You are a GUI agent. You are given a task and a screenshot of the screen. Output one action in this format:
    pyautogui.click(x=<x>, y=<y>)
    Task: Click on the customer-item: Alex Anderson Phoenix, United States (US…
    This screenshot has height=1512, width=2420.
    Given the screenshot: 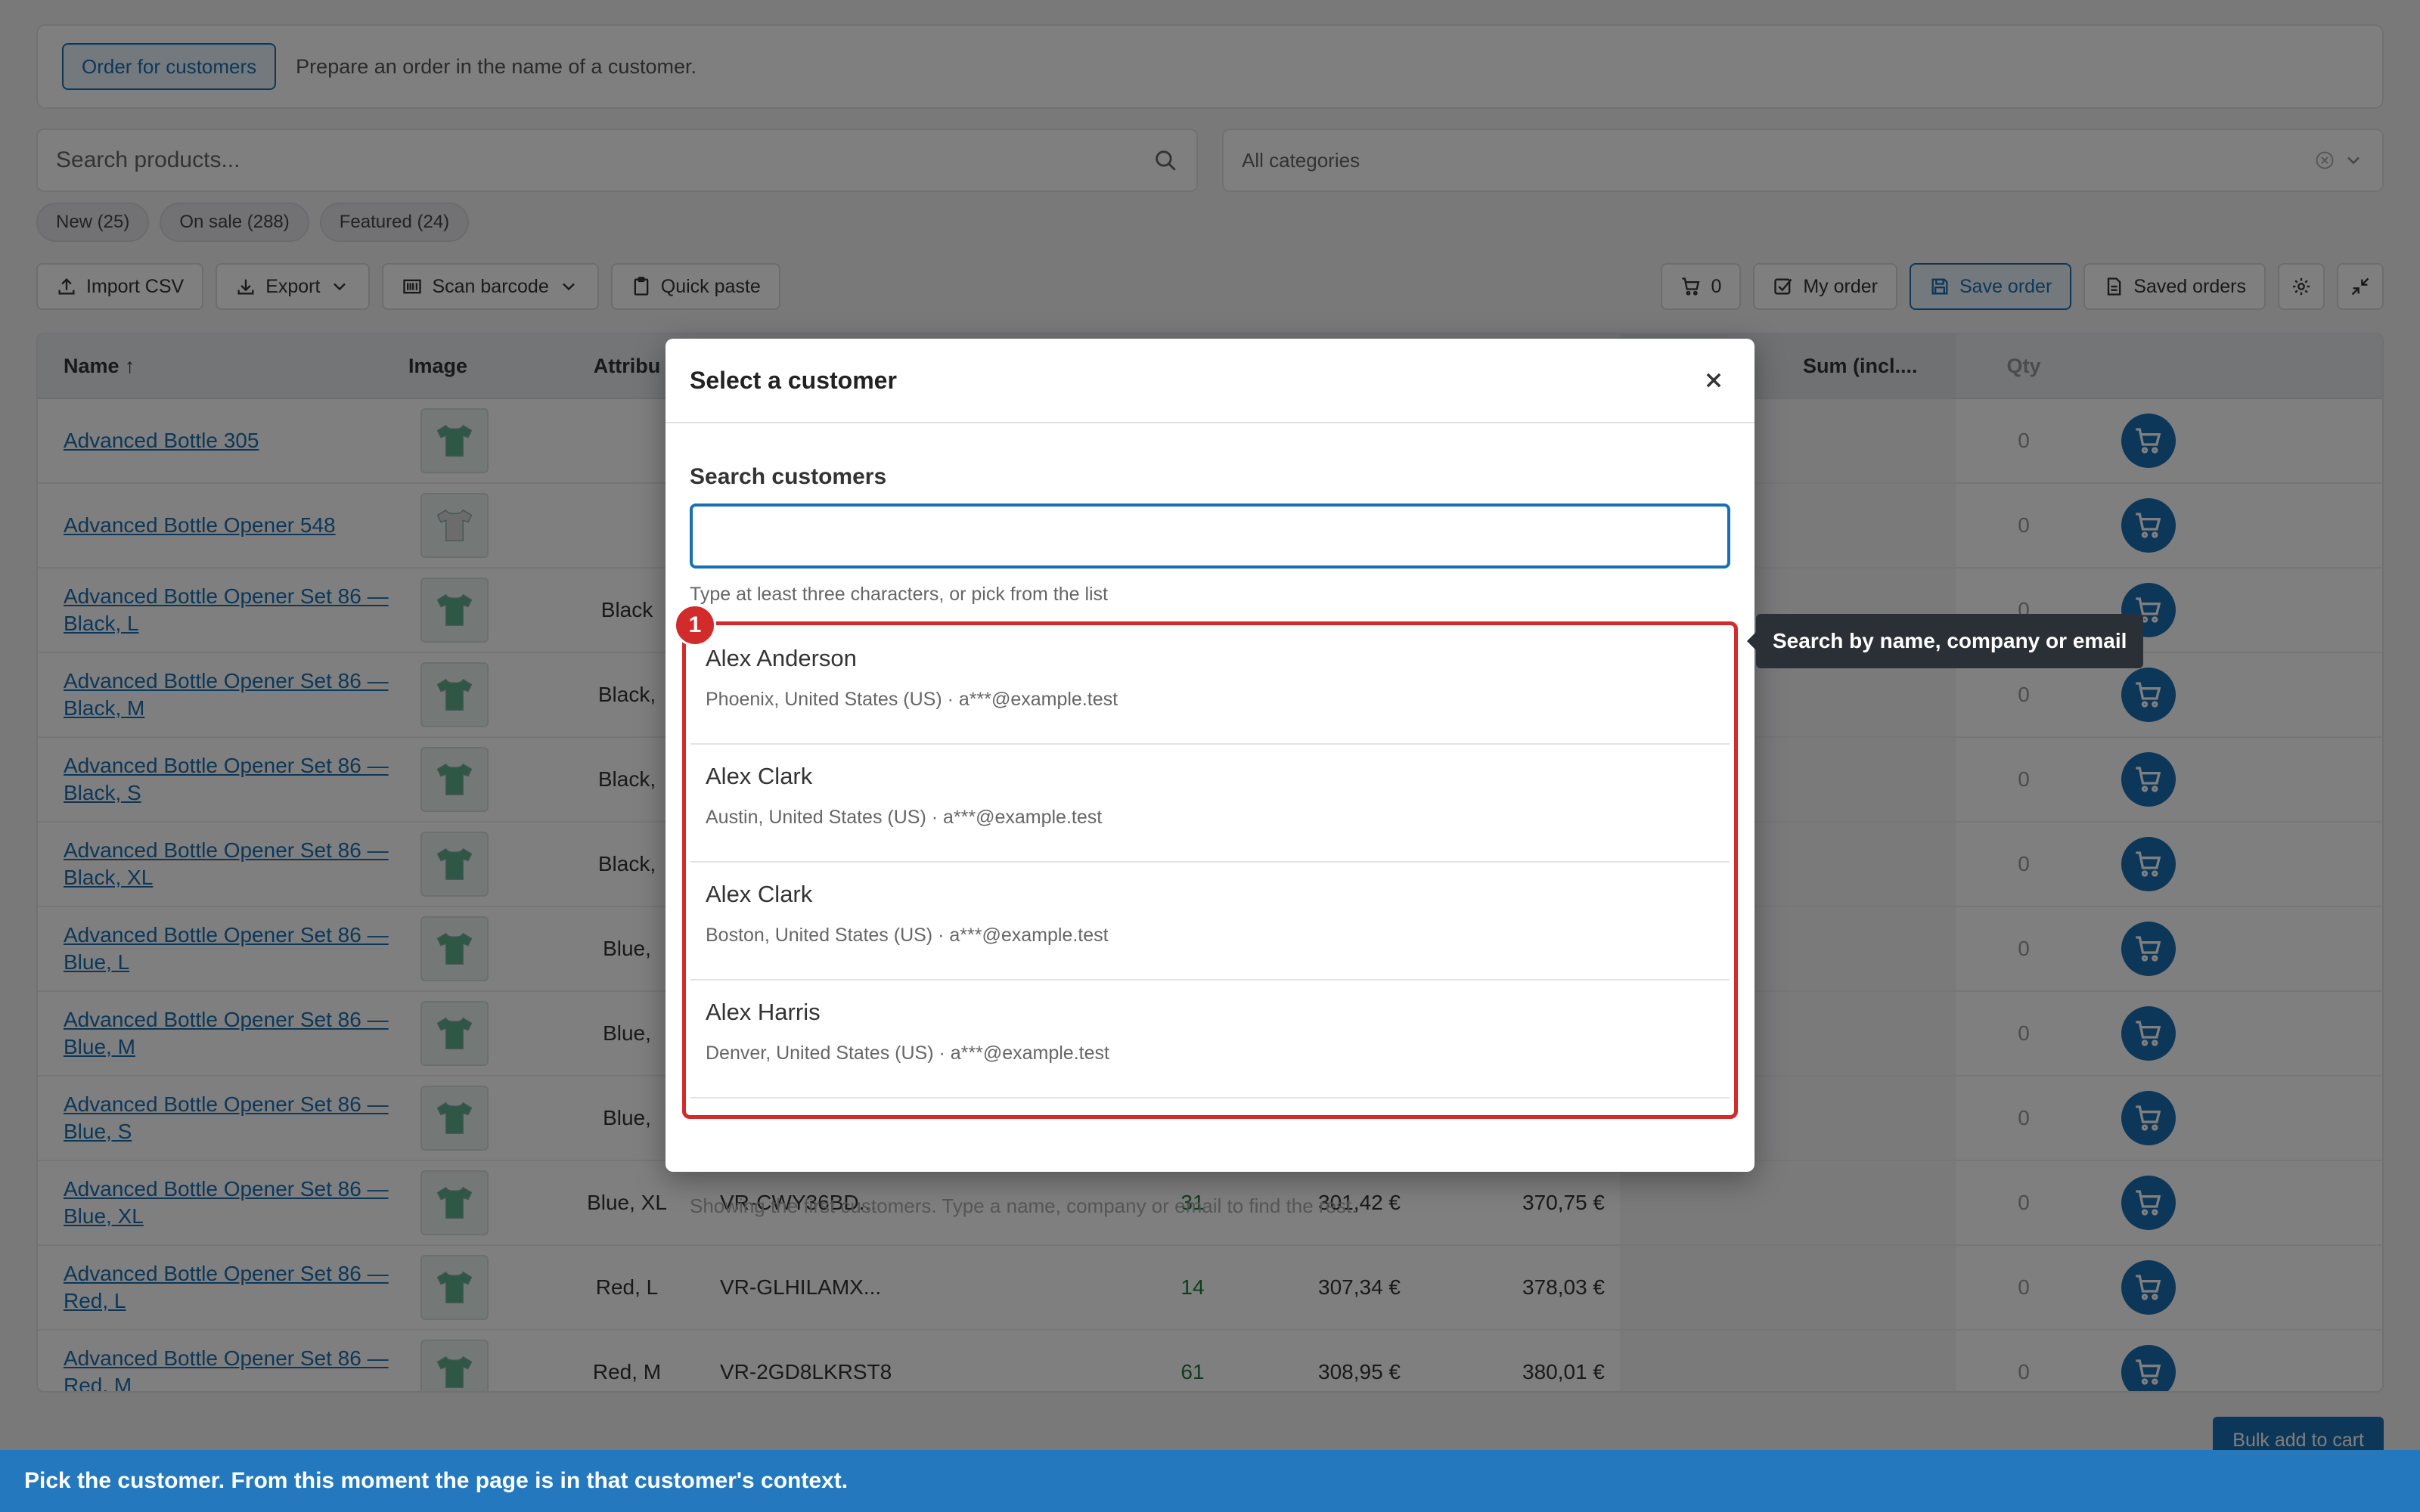 What is the action you would take?
    pyautogui.click(x=1210, y=686)
    